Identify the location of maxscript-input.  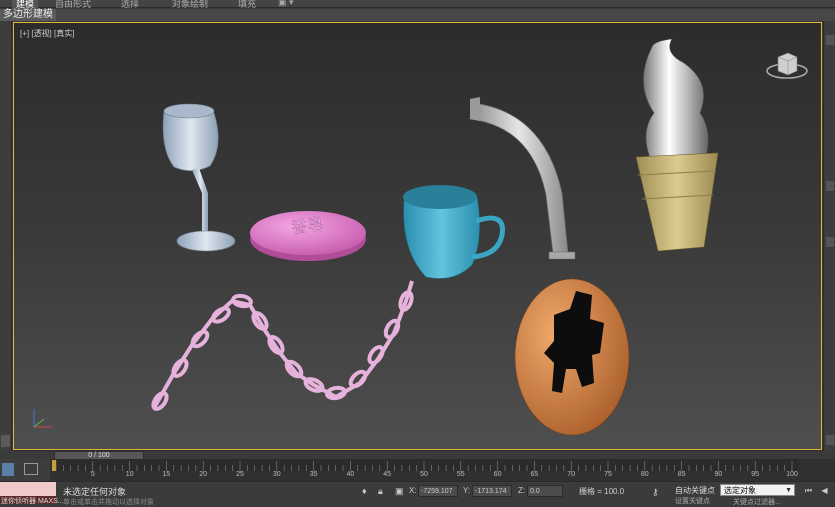
(28, 489).